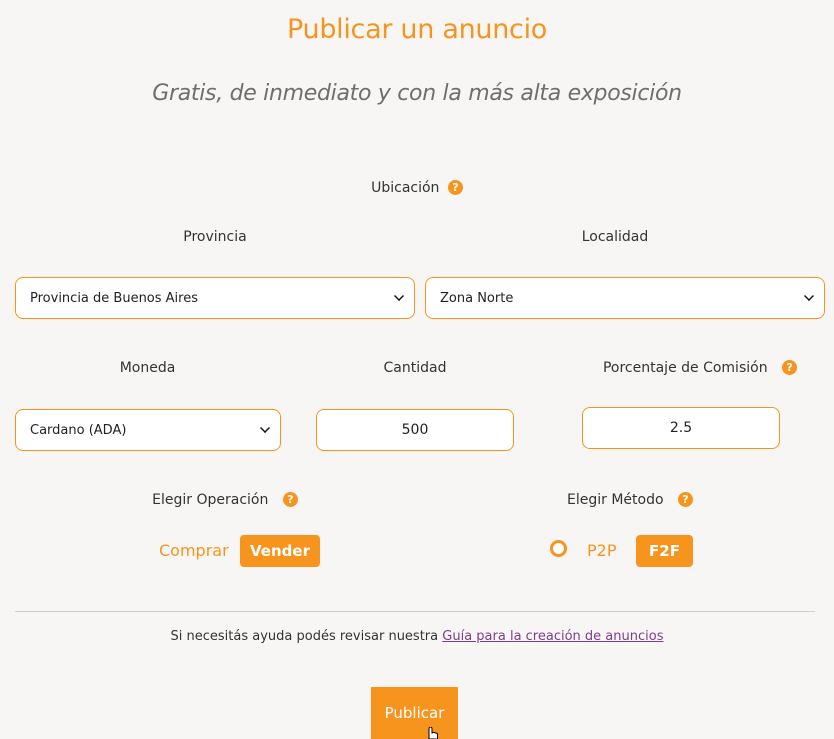 This screenshot has width=834, height=739. What do you see at coordinates (215, 298) in the screenshot?
I see `province-select: Provincia de Buenos Aires` at bounding box center [215, 298].